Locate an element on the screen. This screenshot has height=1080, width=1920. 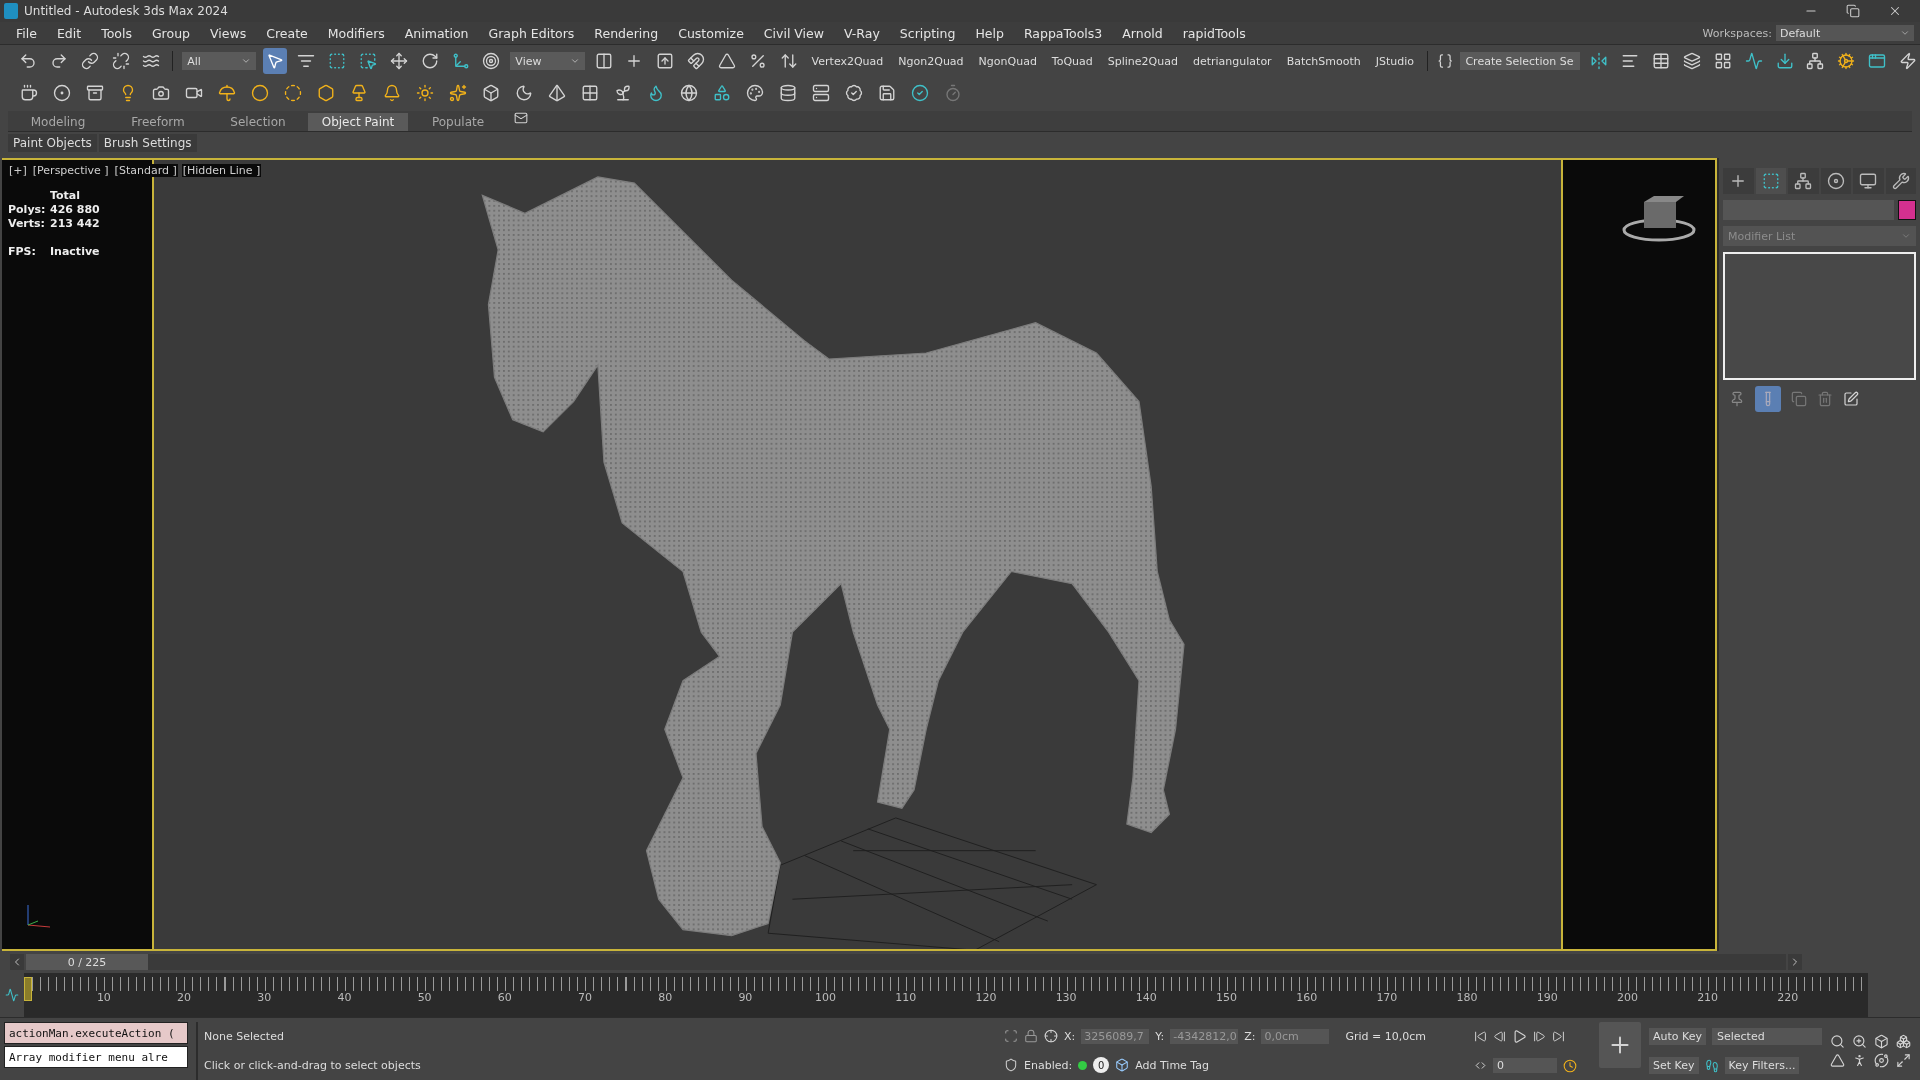
zoom-icon is located at coordinates (1837, 1041).